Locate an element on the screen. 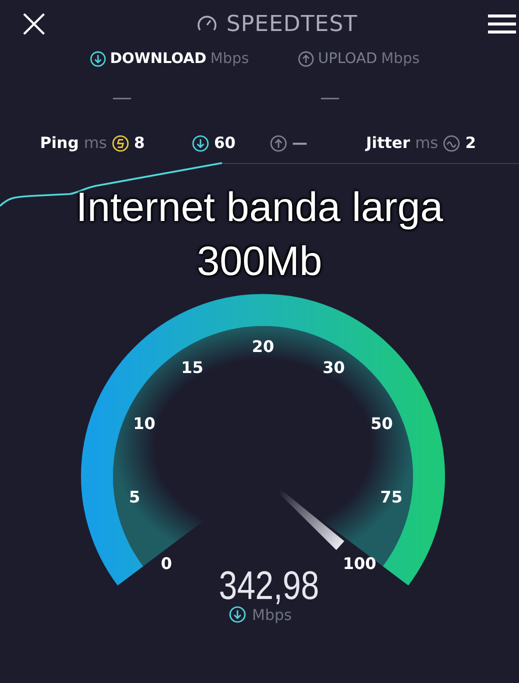 The width and height of the screenshot is (519, 683). tick-label: 10 is located at coordinates (144, 424).